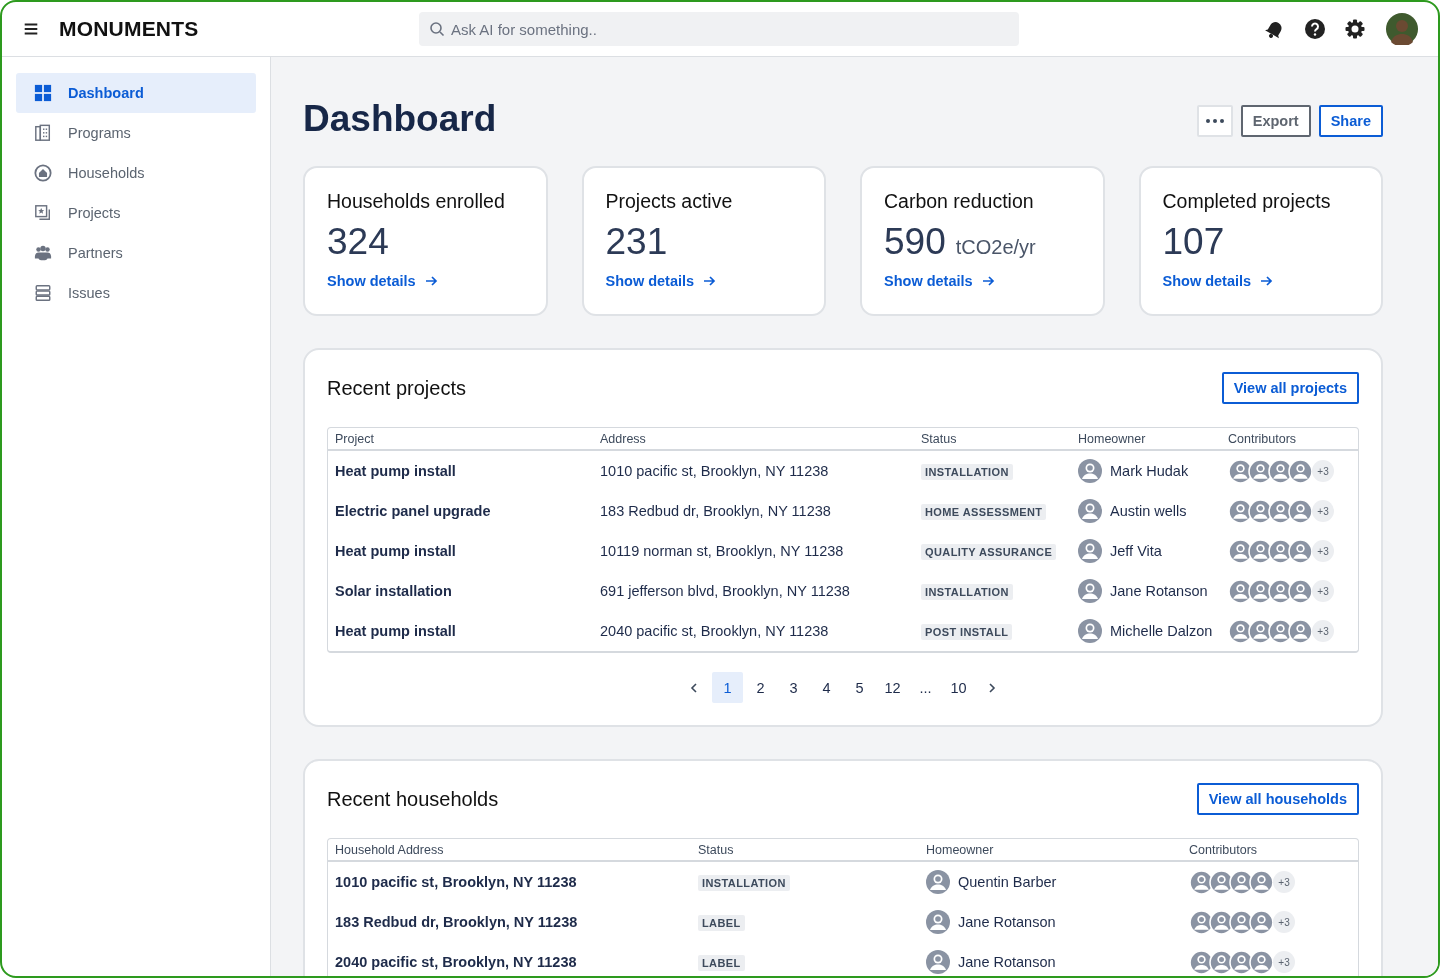  I want to click on section-title: Recent households, so click(413, 799).